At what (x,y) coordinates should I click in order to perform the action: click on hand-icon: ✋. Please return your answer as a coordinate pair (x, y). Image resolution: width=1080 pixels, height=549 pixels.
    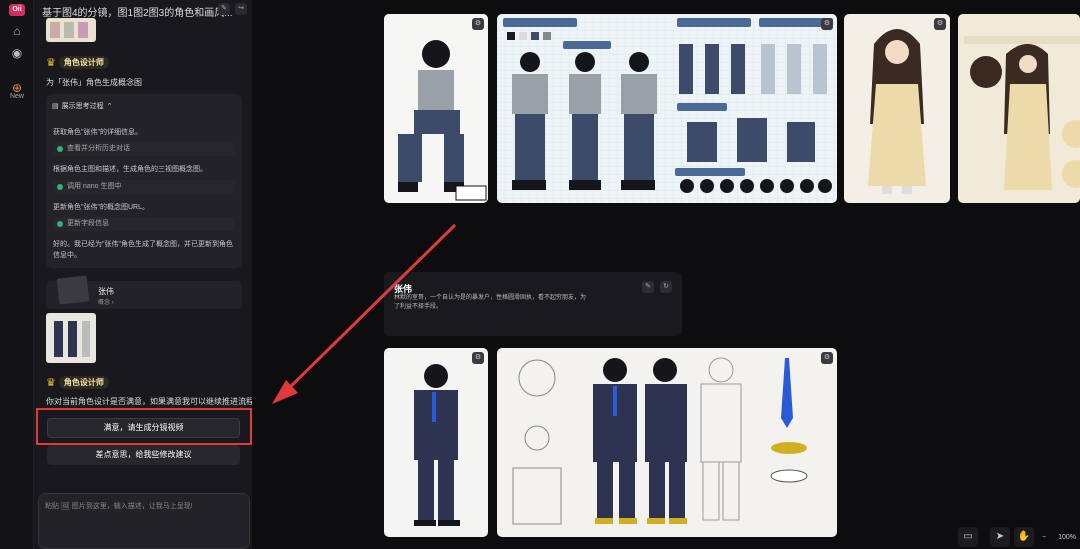
    Looking at the image, I should click on (1024, 537).